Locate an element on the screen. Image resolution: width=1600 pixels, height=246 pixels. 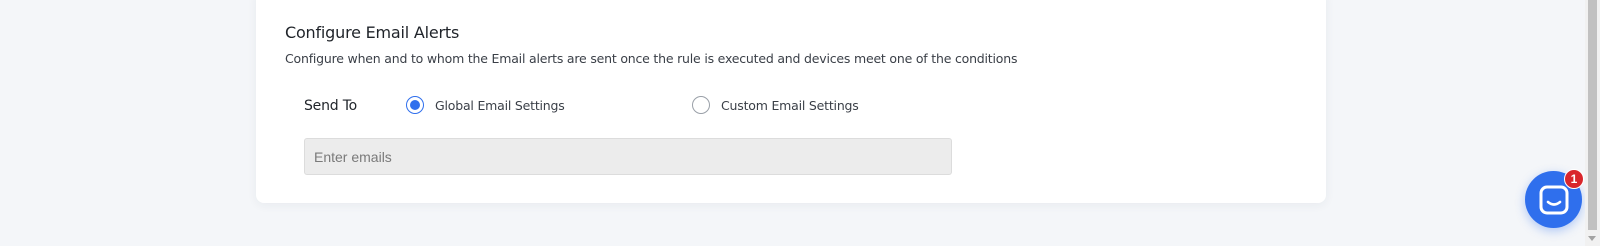
emails-input is located at coordinates (628, 156).